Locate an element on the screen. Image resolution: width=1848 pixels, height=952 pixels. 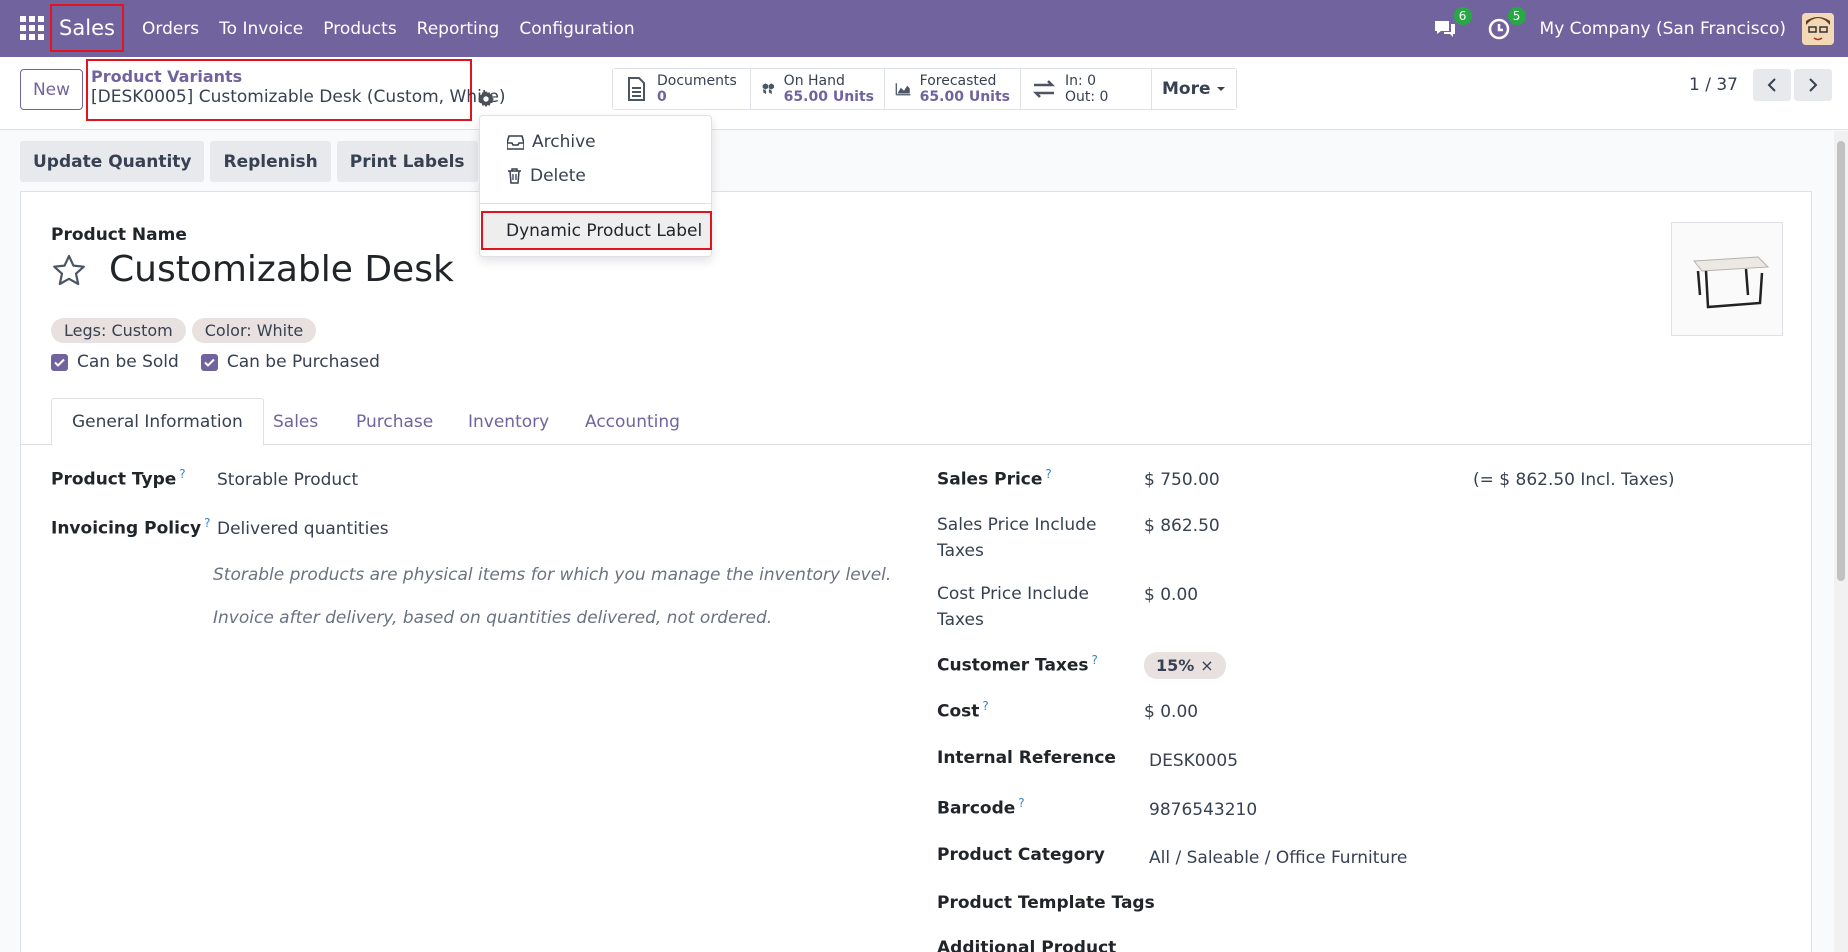
caret-down-icon is located at coordinates (1220, 89).